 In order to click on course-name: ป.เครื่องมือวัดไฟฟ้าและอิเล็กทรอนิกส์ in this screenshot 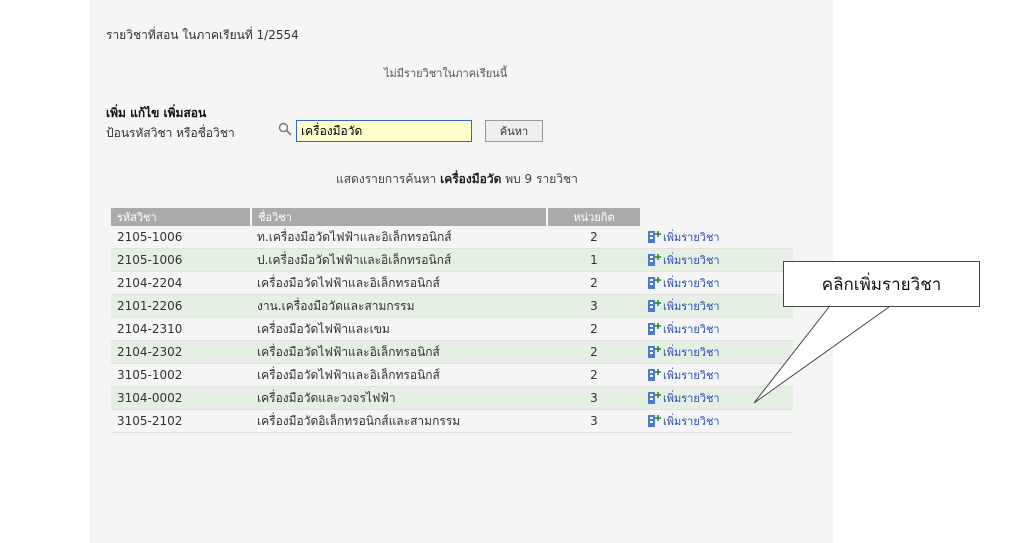, I will do `click(399, 260)`.